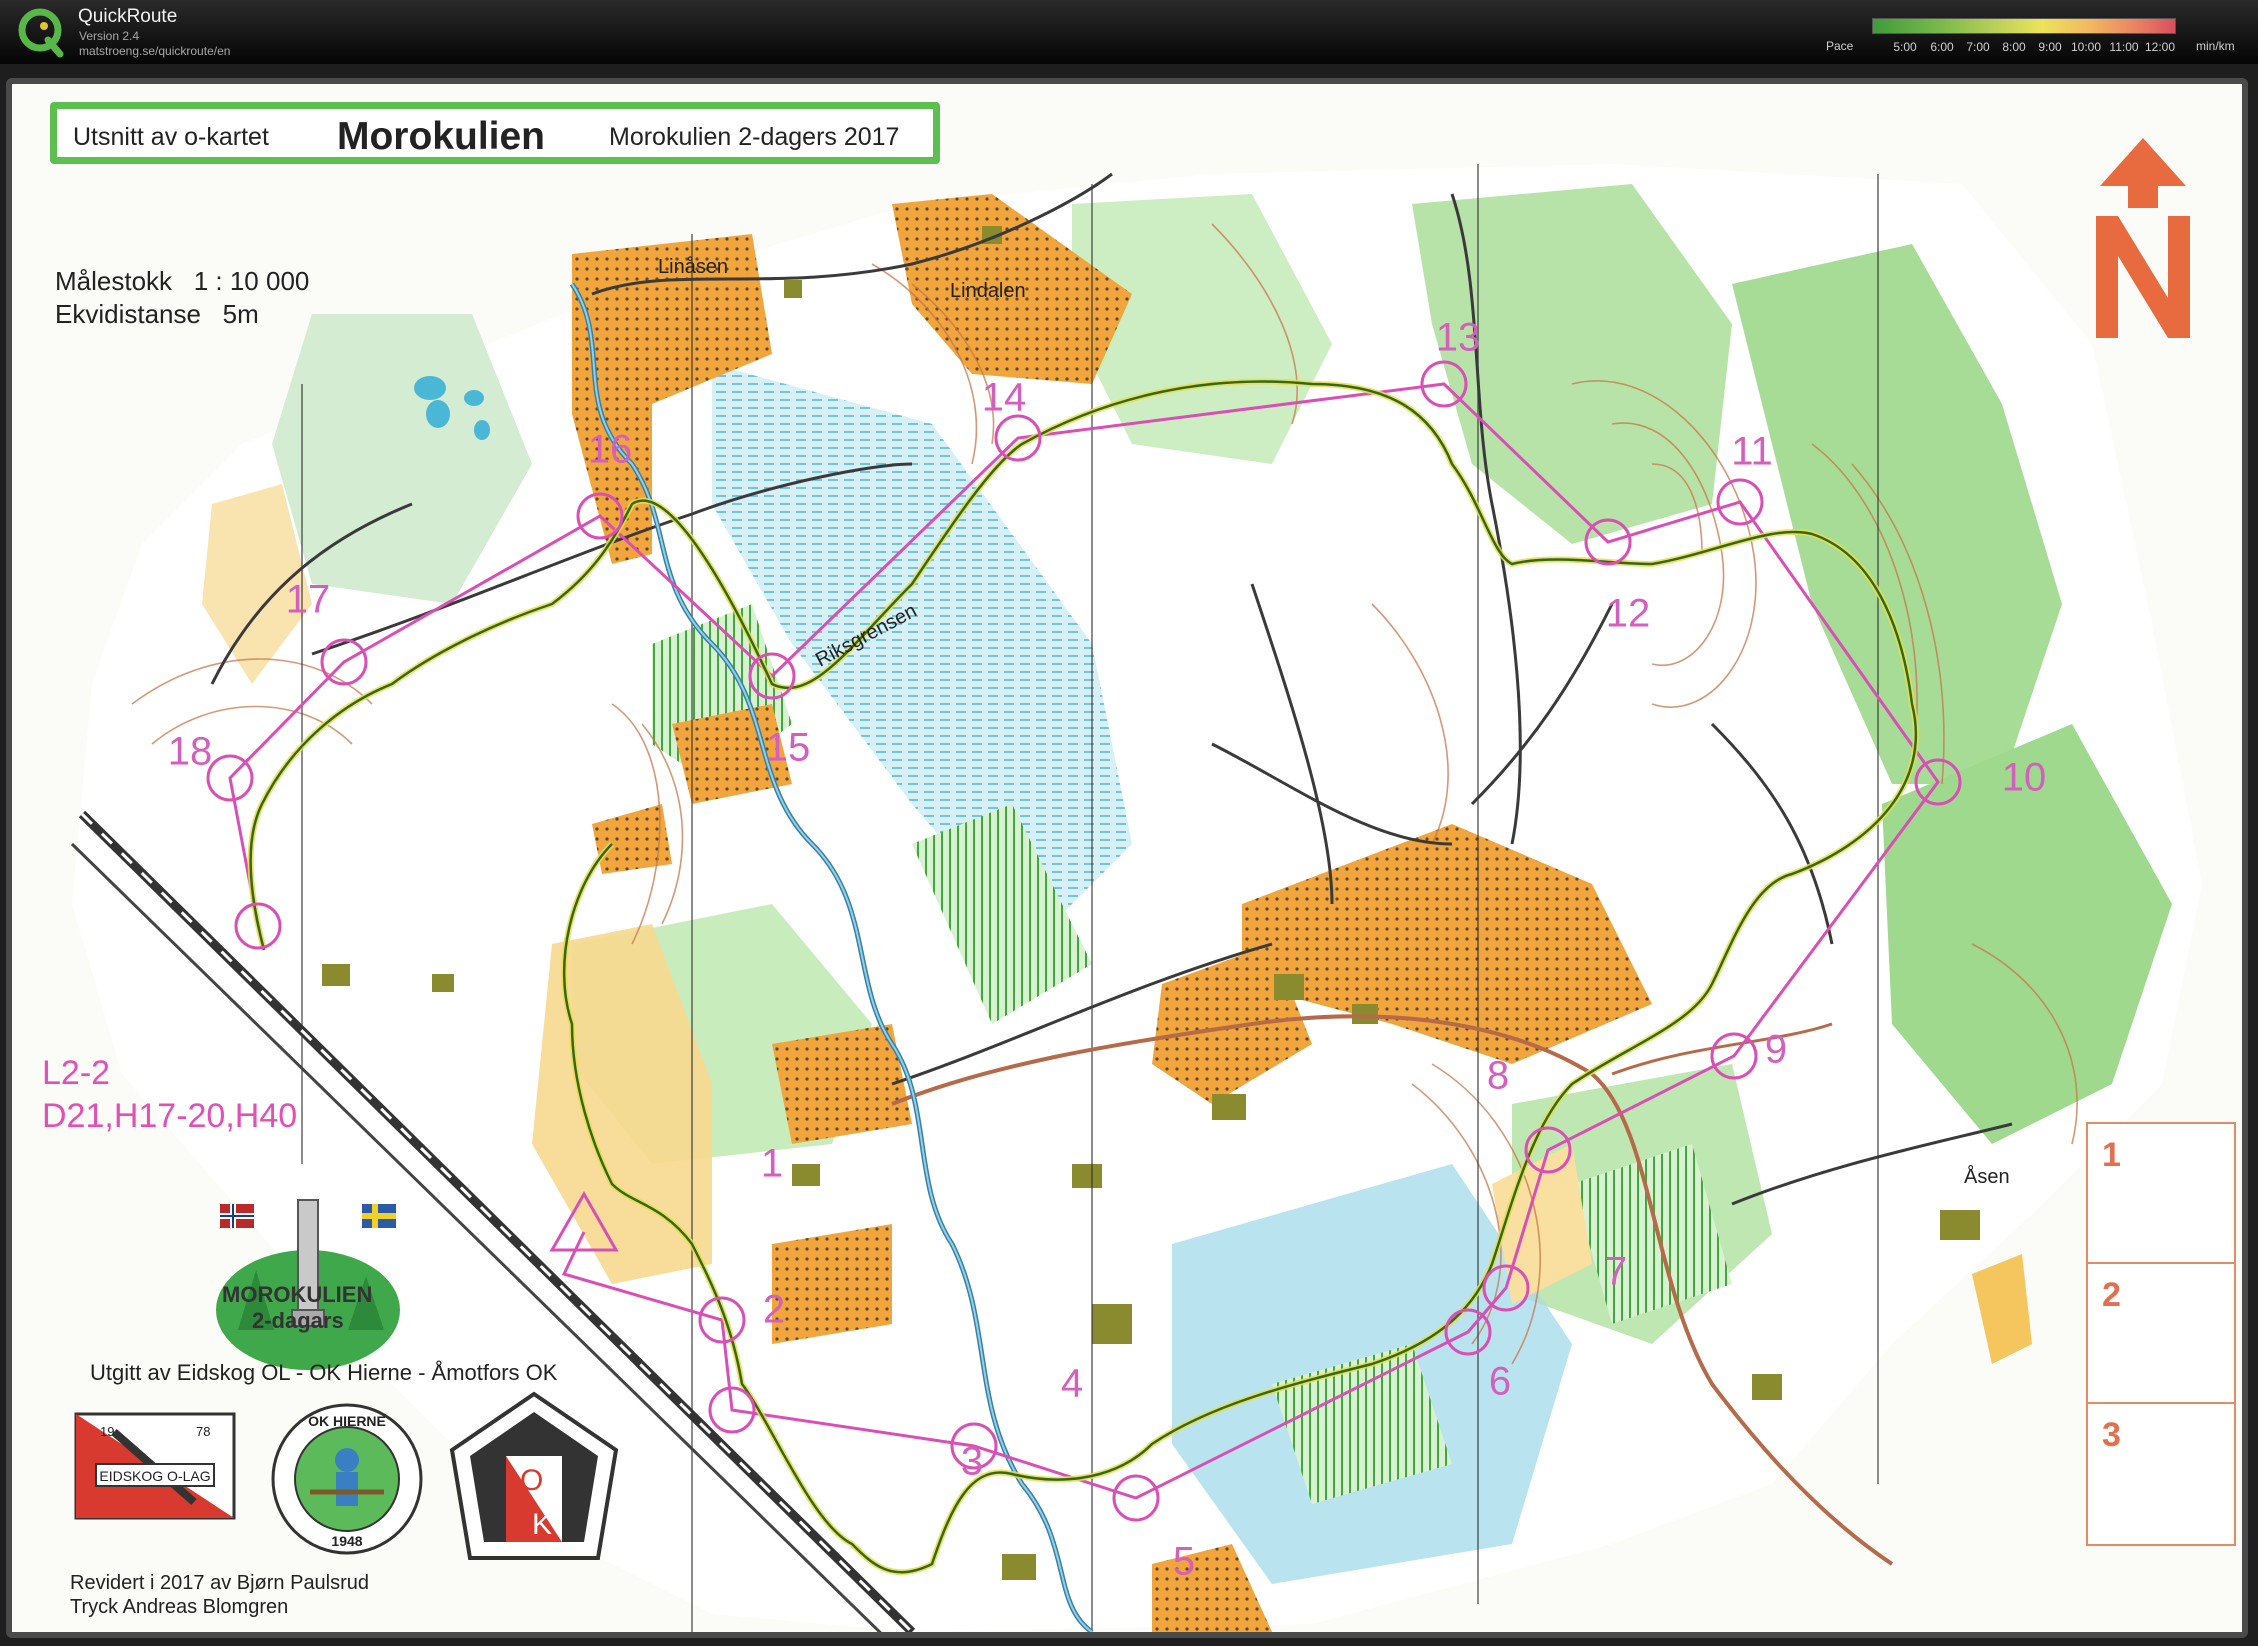 The image size is (2258, 1646). Describe the element at coordinates (774, 1309) in the screenshot. I see `control-number: 2` at that location.